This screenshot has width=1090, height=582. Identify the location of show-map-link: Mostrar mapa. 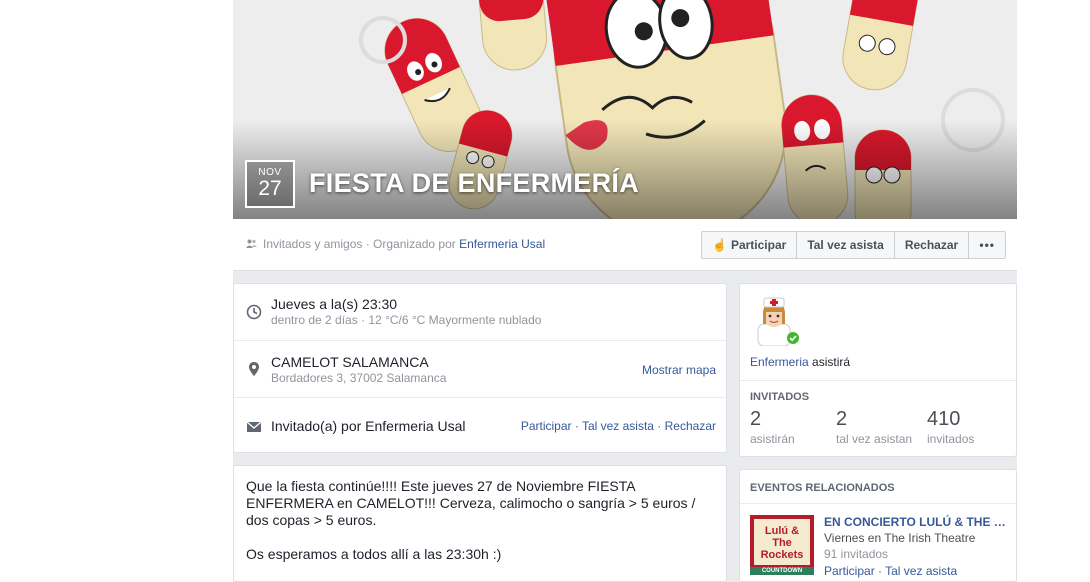
(679, 370).